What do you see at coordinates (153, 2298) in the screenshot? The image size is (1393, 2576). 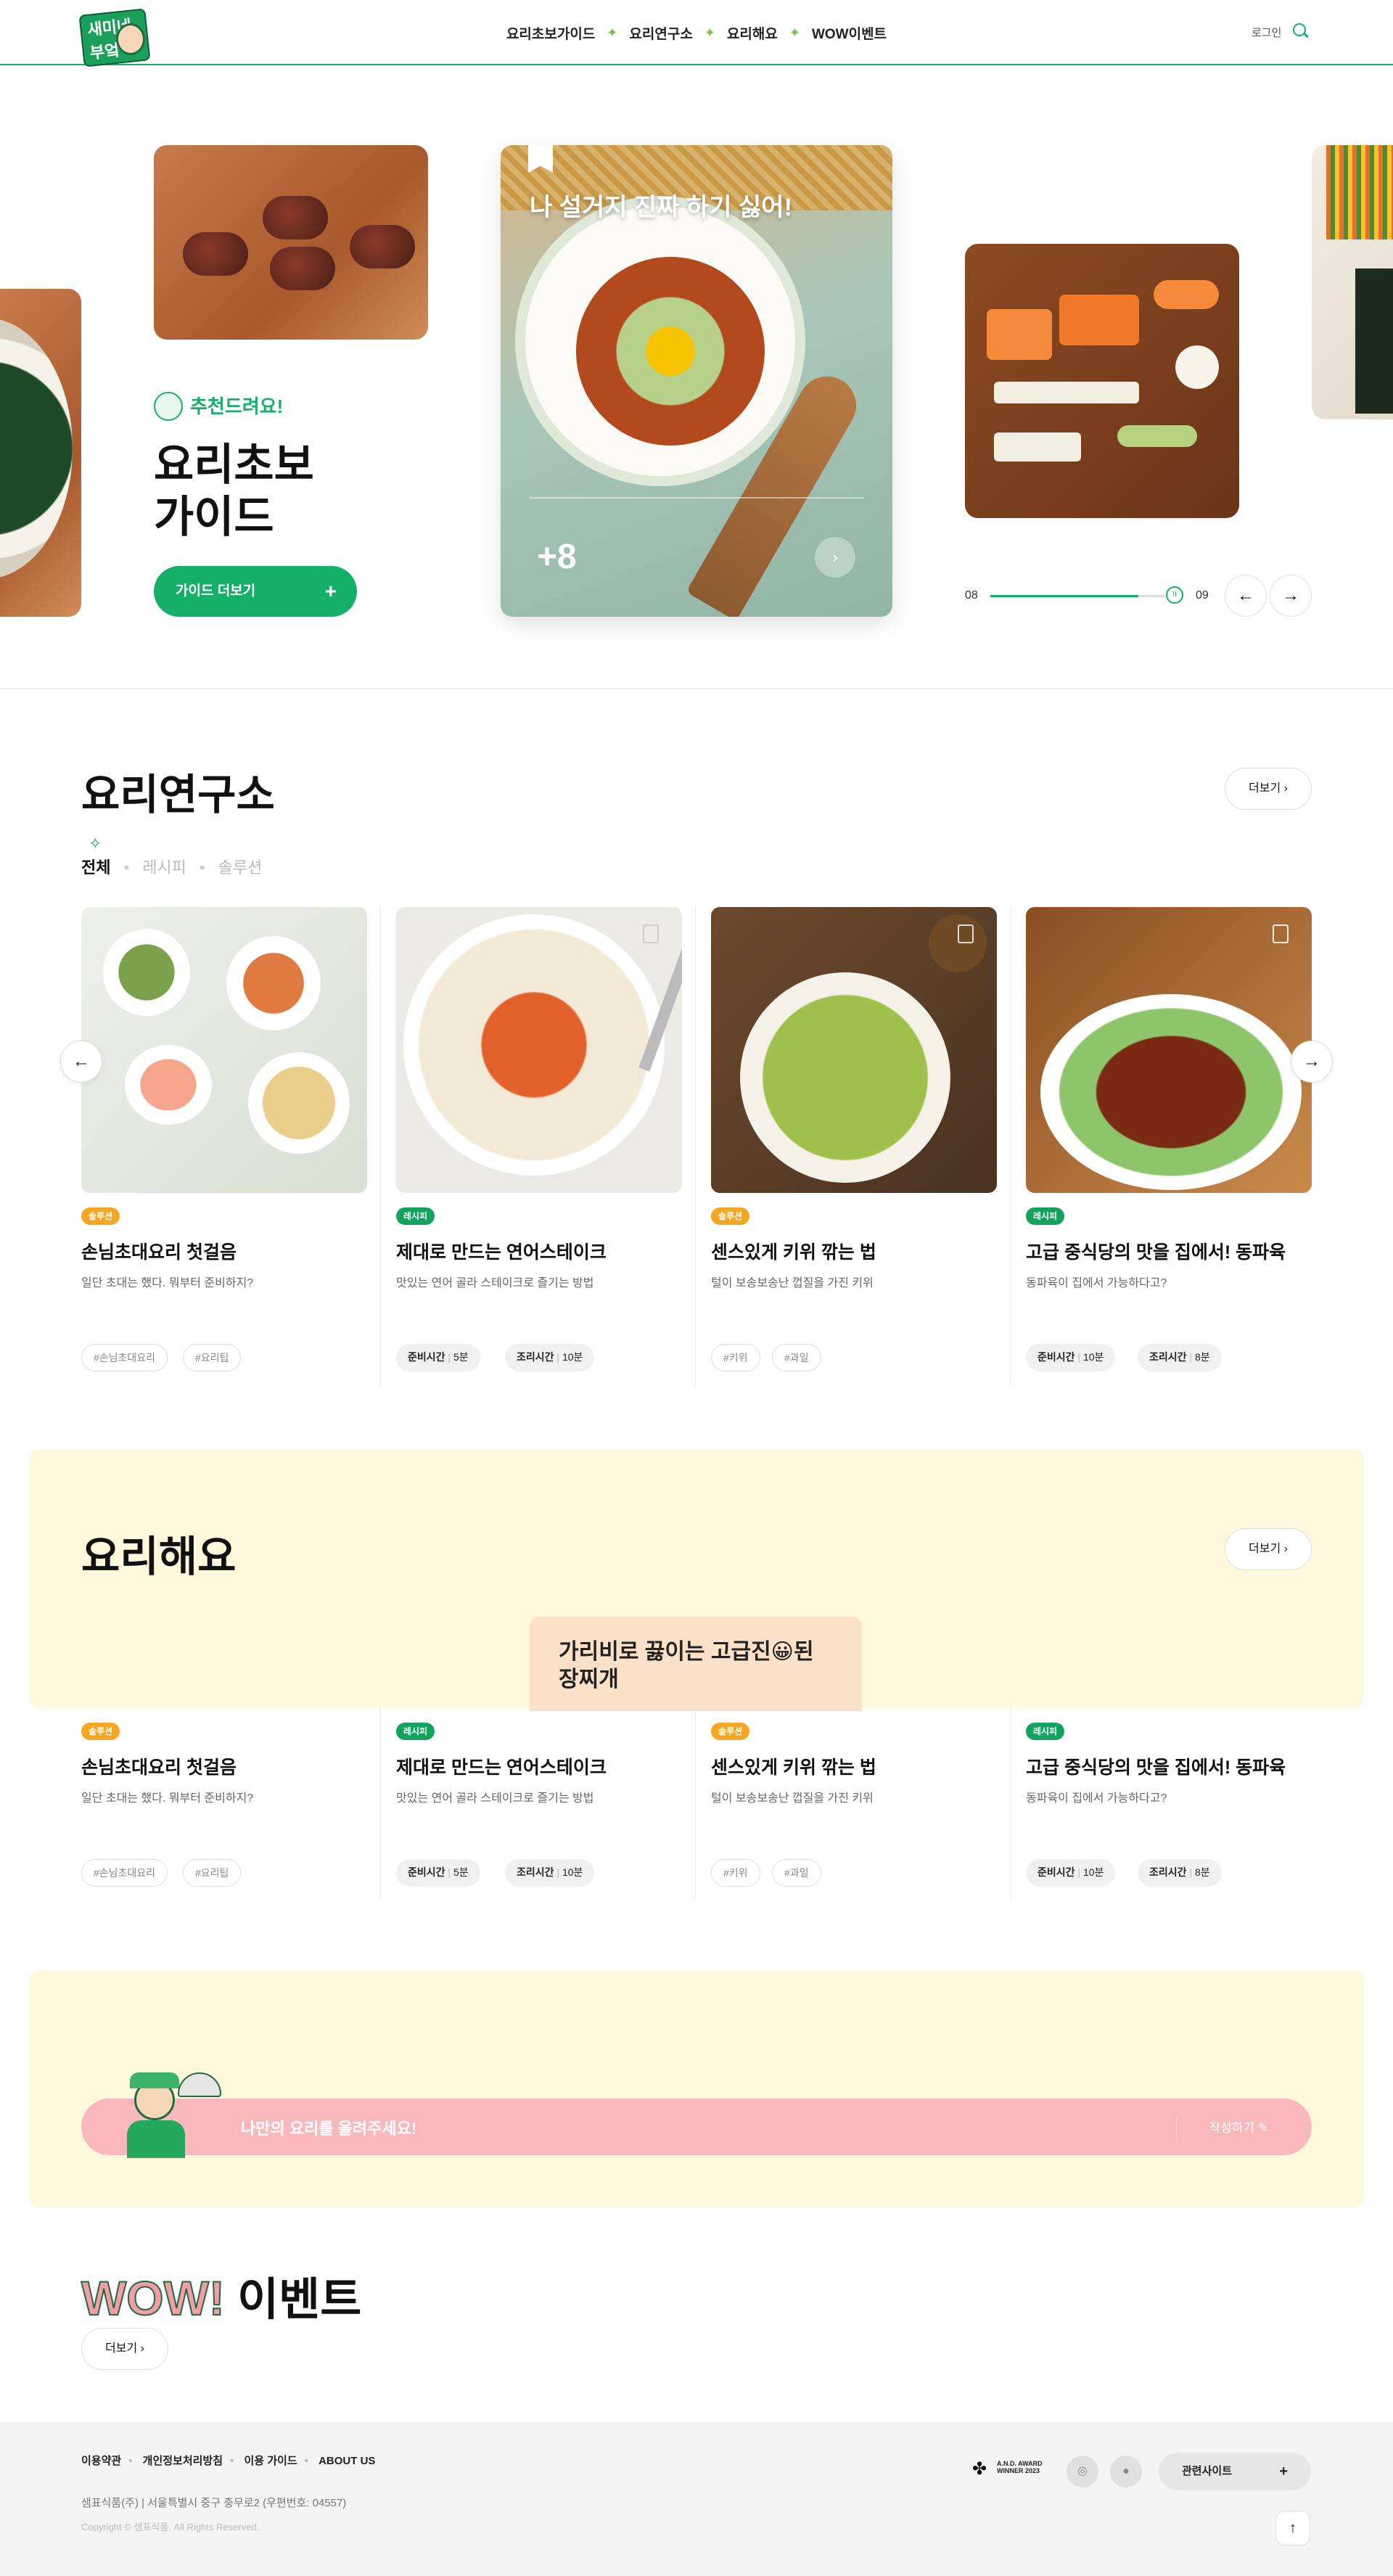 I see `wow-logo: WOW!` at bounding box center [153, 2298].